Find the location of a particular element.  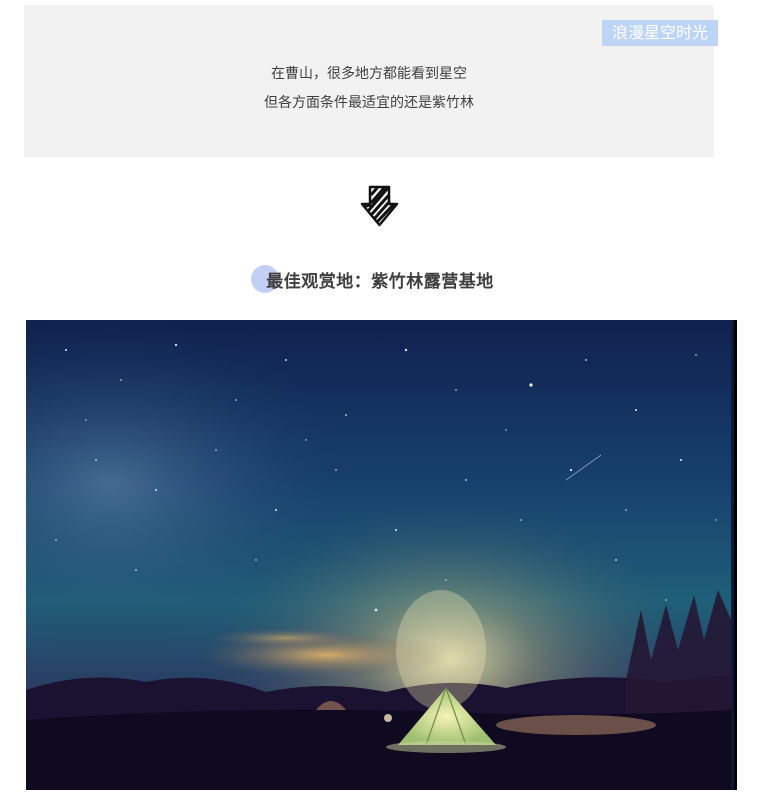

section-heading: 最佳观赏地：紫竹林露营基地 is located at coordinates (380, 282).